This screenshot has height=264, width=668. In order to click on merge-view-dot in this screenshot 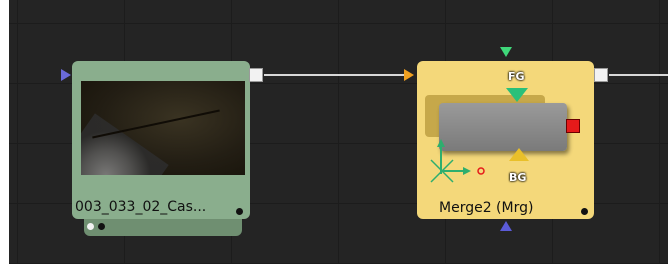, I will do `click(584, 211)`.